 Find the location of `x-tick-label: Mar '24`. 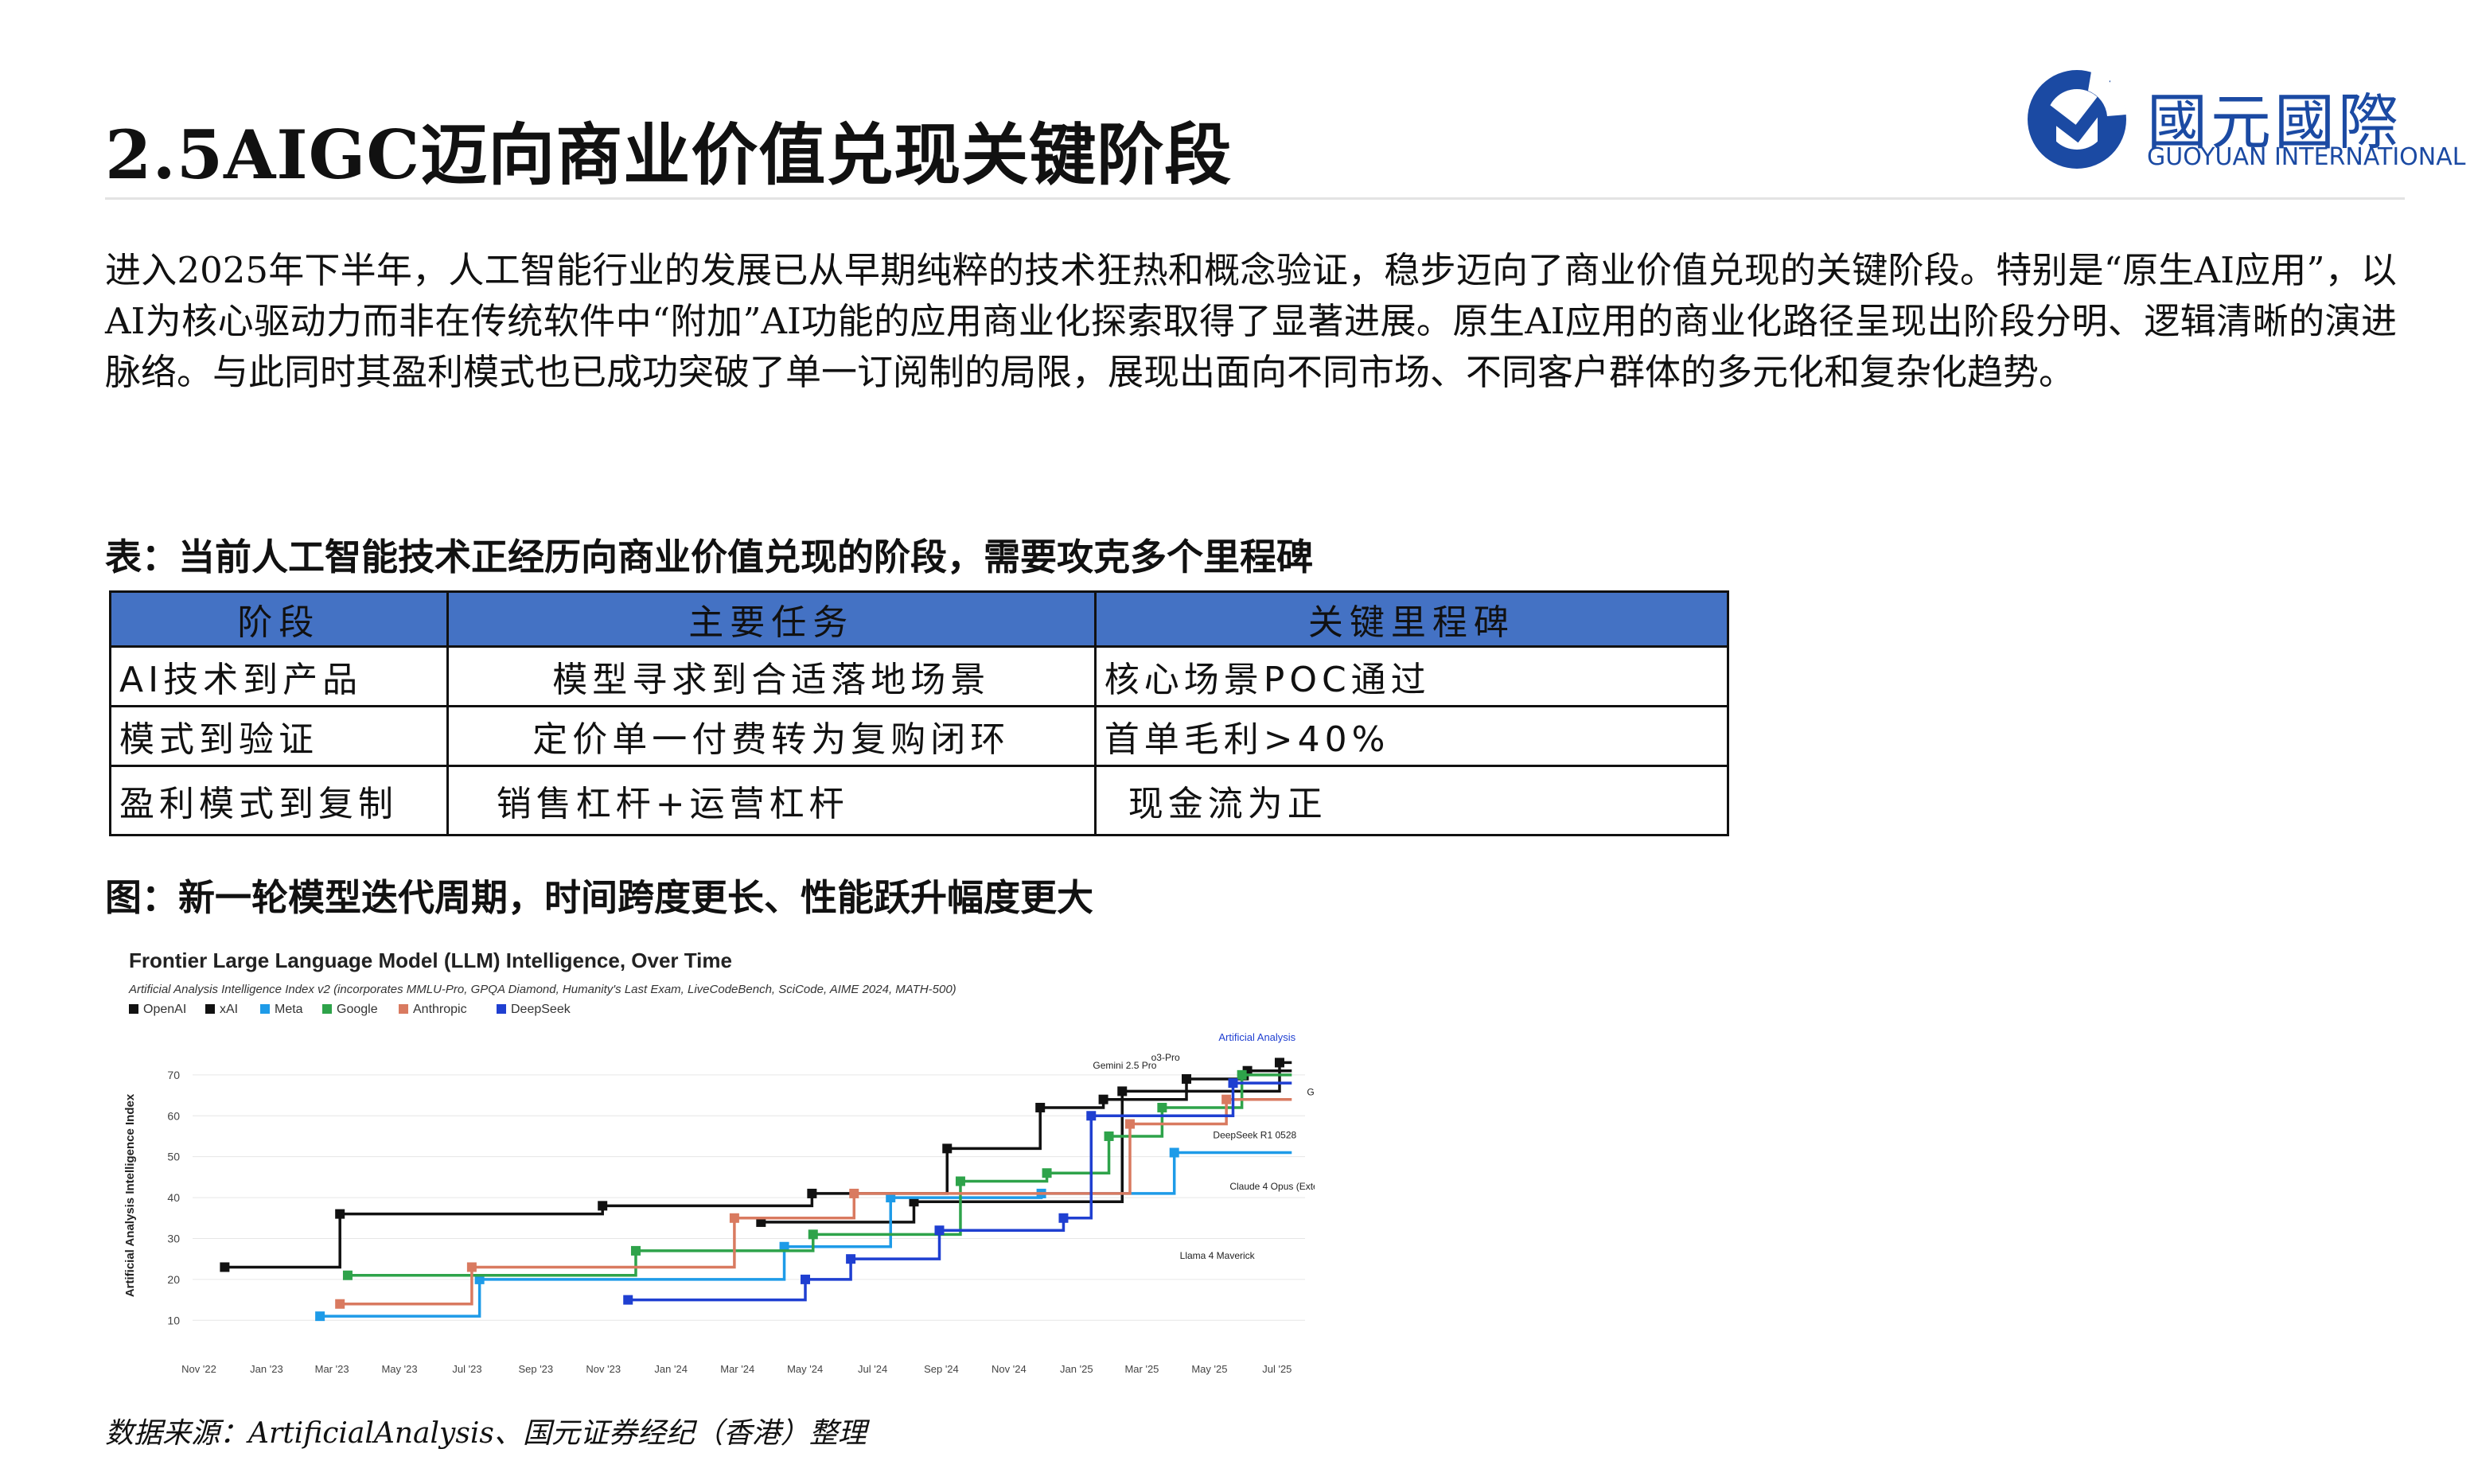

x-tick-label: Mar '24 is located at coordinates (737, 1369).